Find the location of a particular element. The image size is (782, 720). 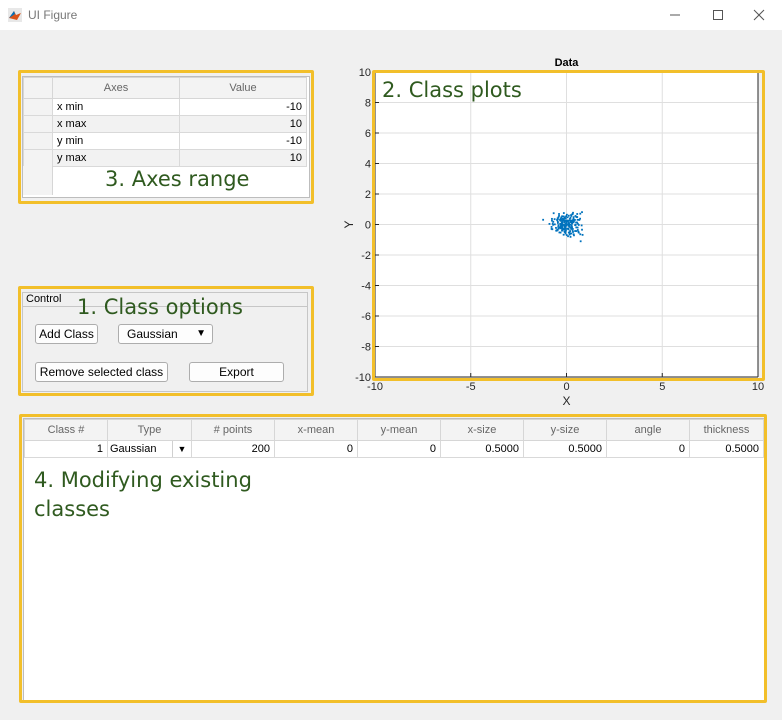

y-tick-label: 6 is located at coordinates (368, 134).